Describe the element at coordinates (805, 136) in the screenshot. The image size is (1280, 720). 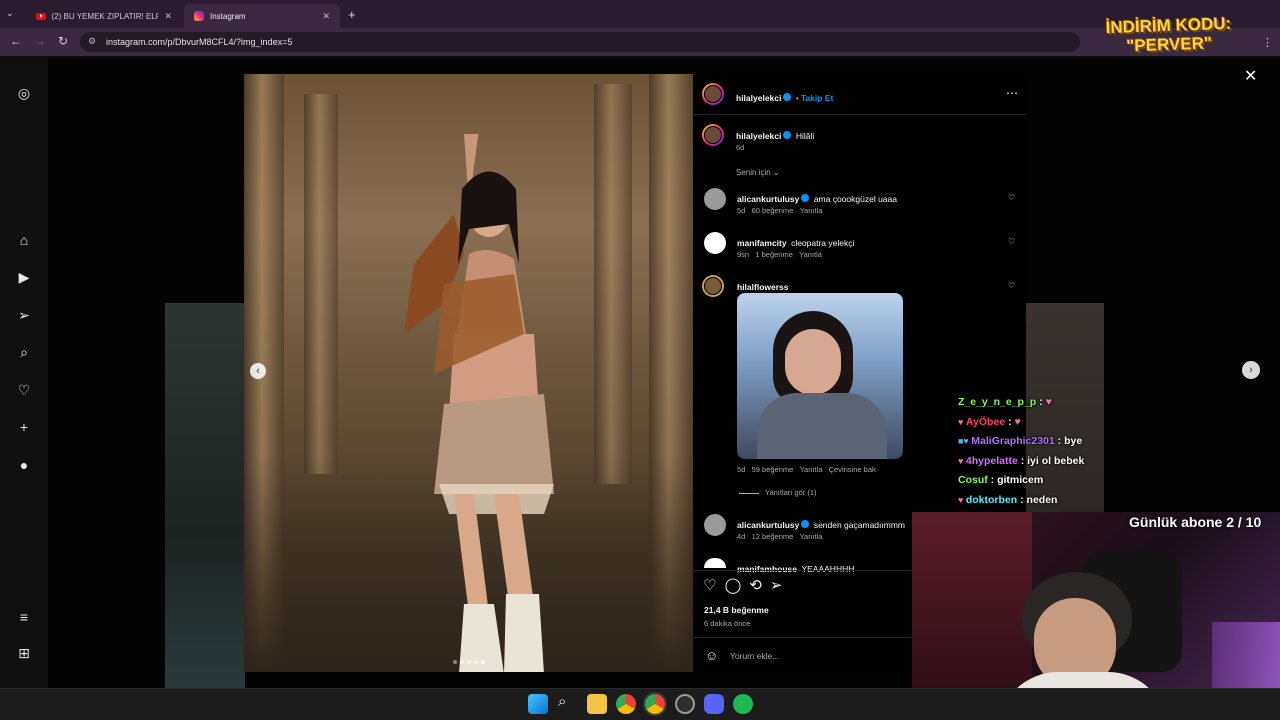
I see `caption-text: Hilâli` at that location.